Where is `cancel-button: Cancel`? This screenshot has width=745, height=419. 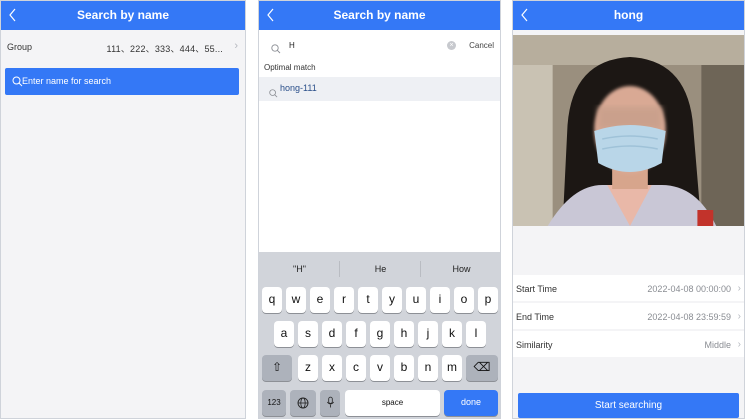 cancel-button: Cancel is located at coordinates (481, 45).